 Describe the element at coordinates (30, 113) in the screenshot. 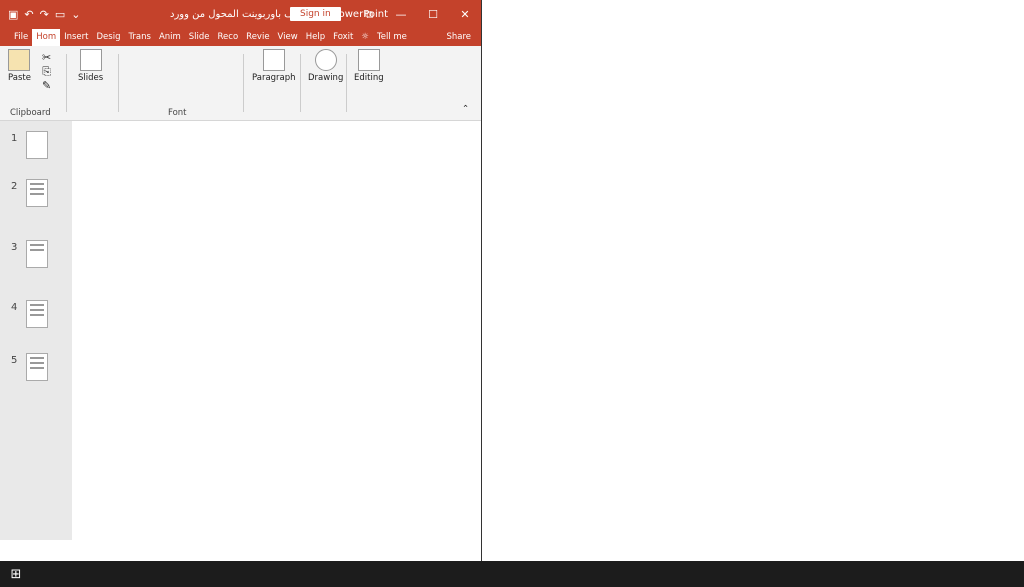

I see `clipboard-group-label: Clipboard` at that location.